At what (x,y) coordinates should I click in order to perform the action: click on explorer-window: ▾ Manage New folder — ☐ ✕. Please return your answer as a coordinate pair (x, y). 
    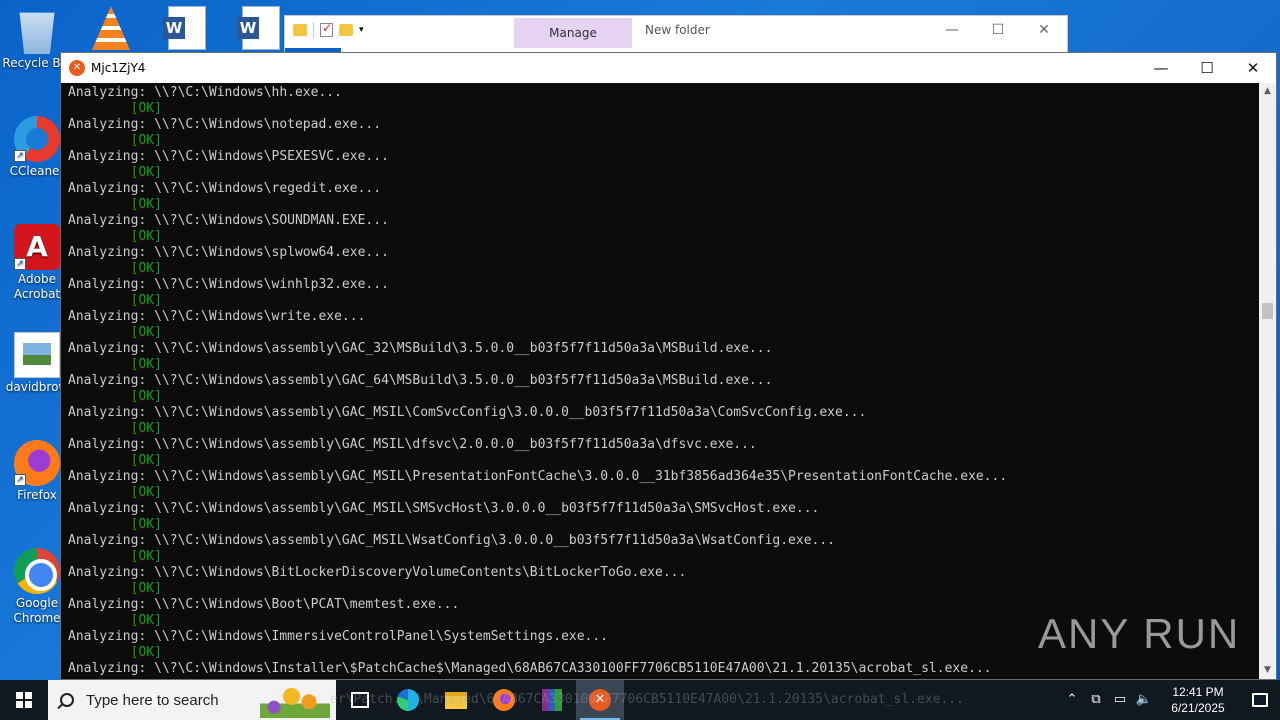
    Looking at the image, I should click on (676, 35).